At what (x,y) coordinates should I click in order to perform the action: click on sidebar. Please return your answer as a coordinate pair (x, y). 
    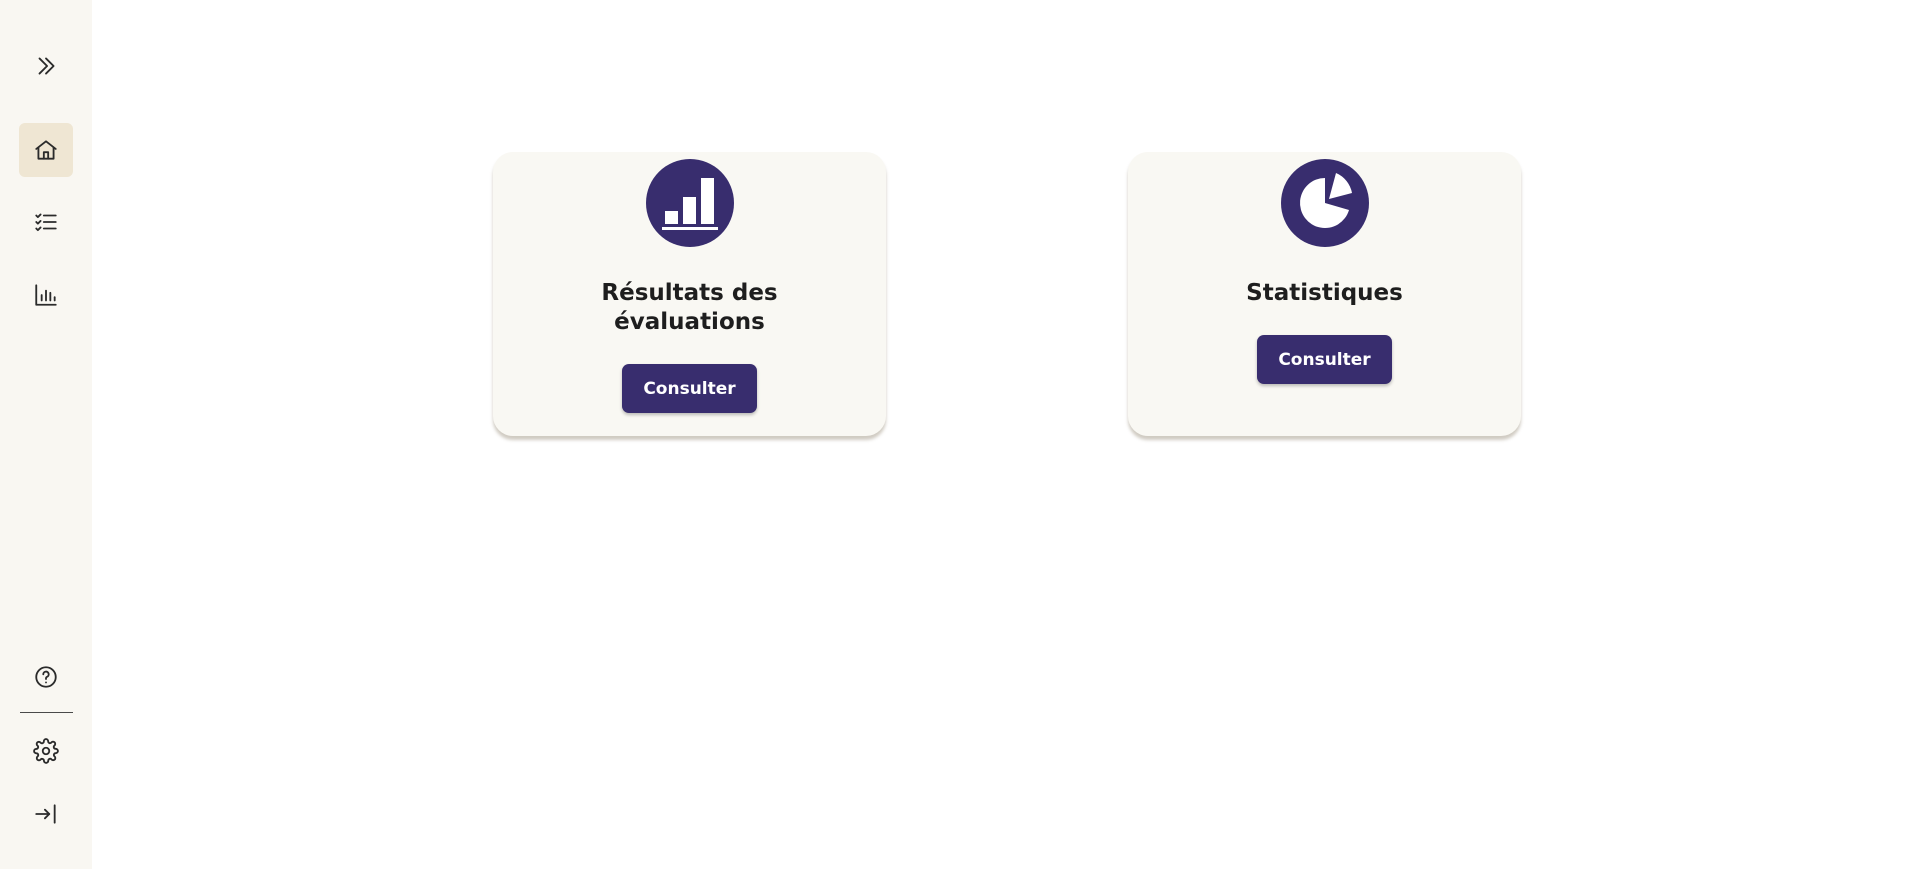
    Looking at the image, I should click on (46, 434).